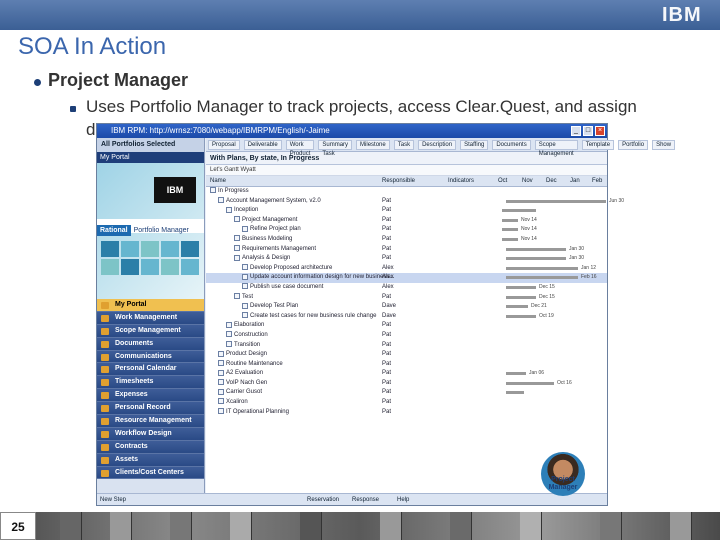  I want to click on nav-item: Resource Management, so click(150, 421).